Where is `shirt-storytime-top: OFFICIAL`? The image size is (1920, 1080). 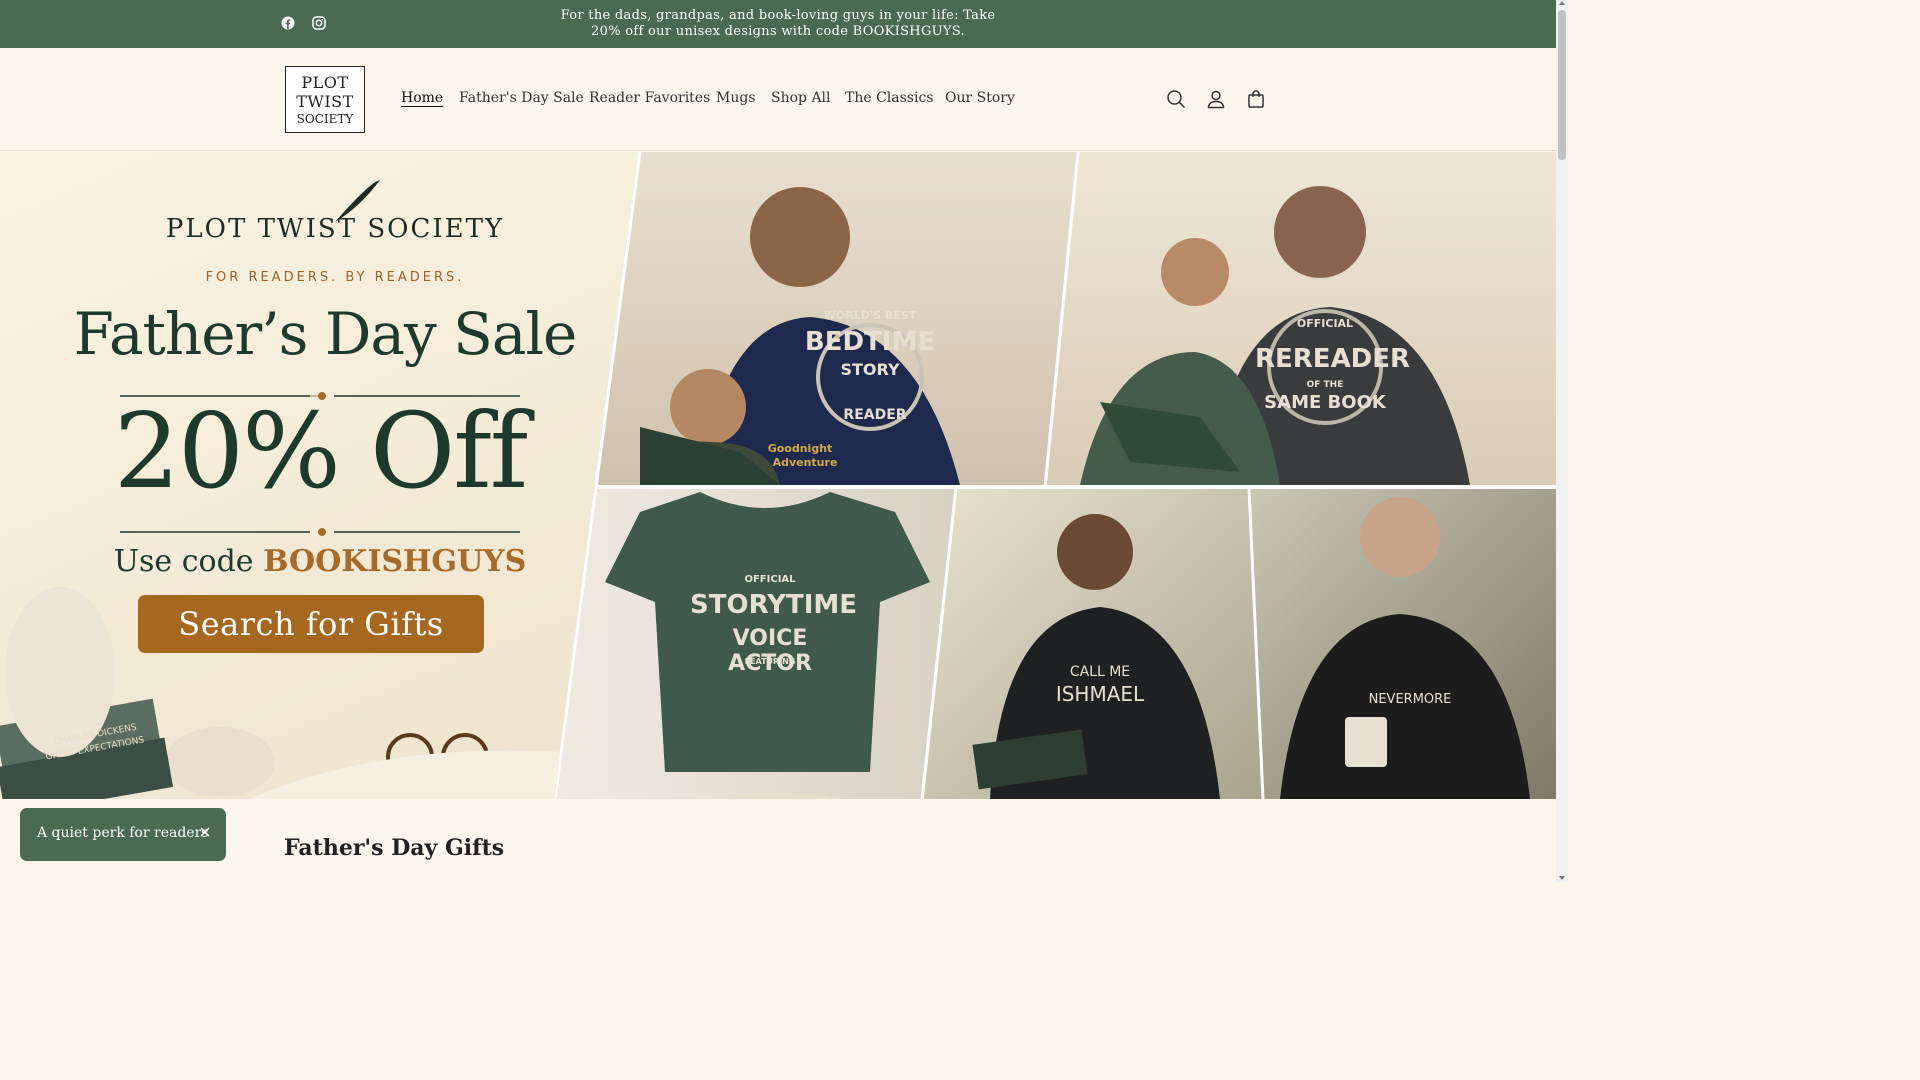
shirt-storytime-top: OFFICIAL is located at coordinates (770, 579).